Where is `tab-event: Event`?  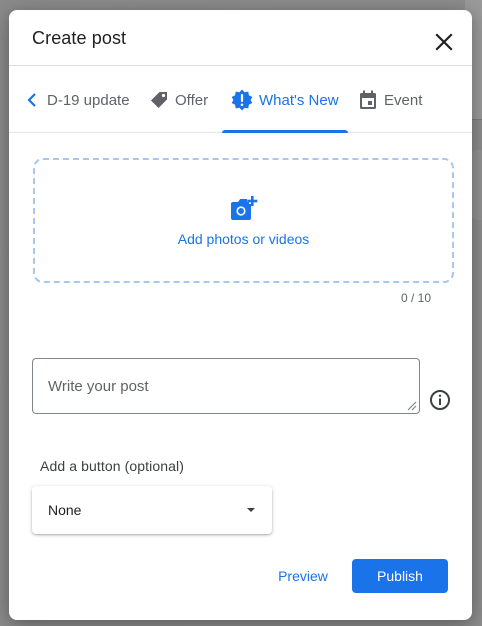
tab-event: Event is located at coordinates (390, 100).